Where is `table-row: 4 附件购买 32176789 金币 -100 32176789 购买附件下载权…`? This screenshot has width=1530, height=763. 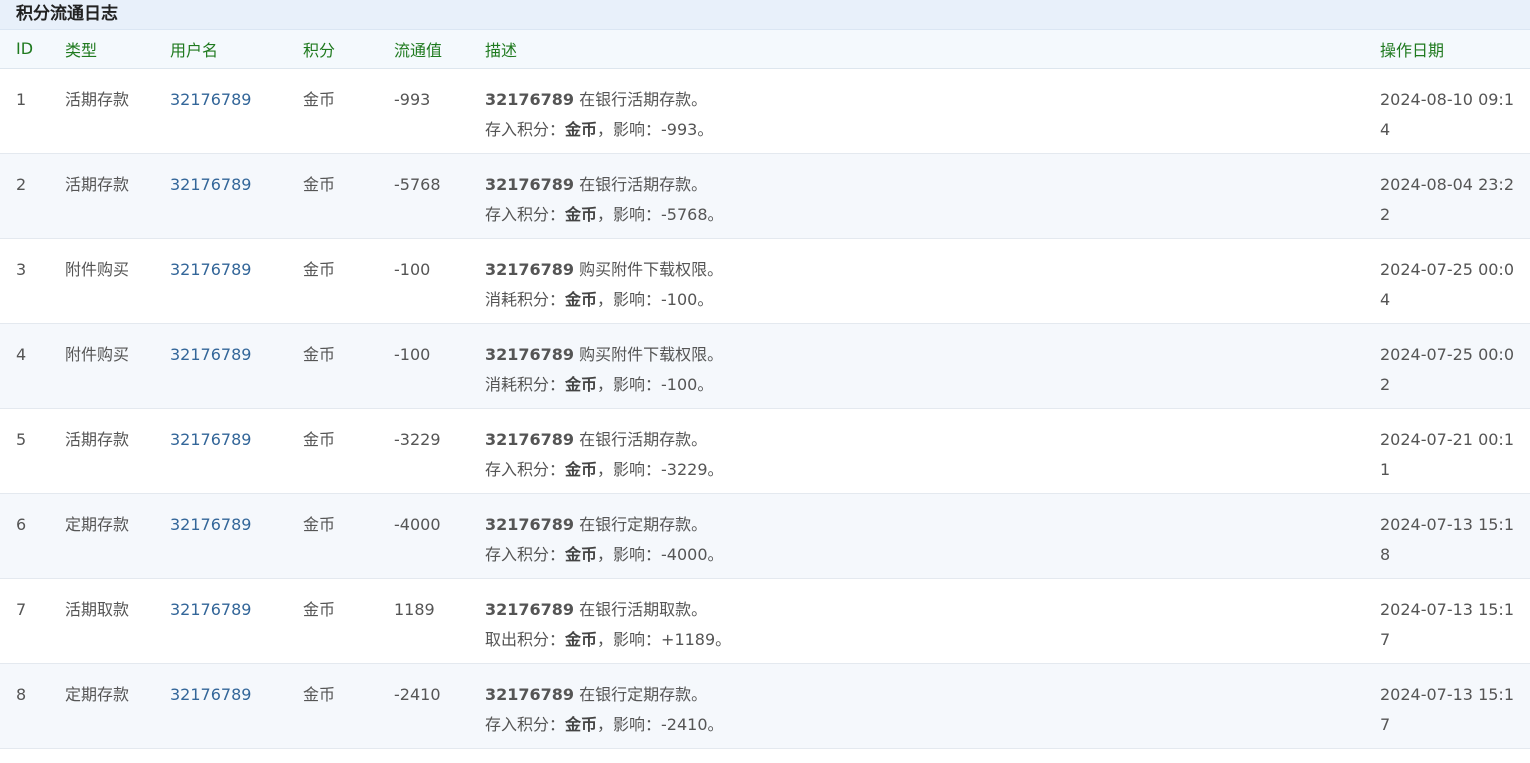
table-row: 4 附件购买 32176789 金币 -100 32176789 购买附件下载权… is located at coordinates (765, 365).